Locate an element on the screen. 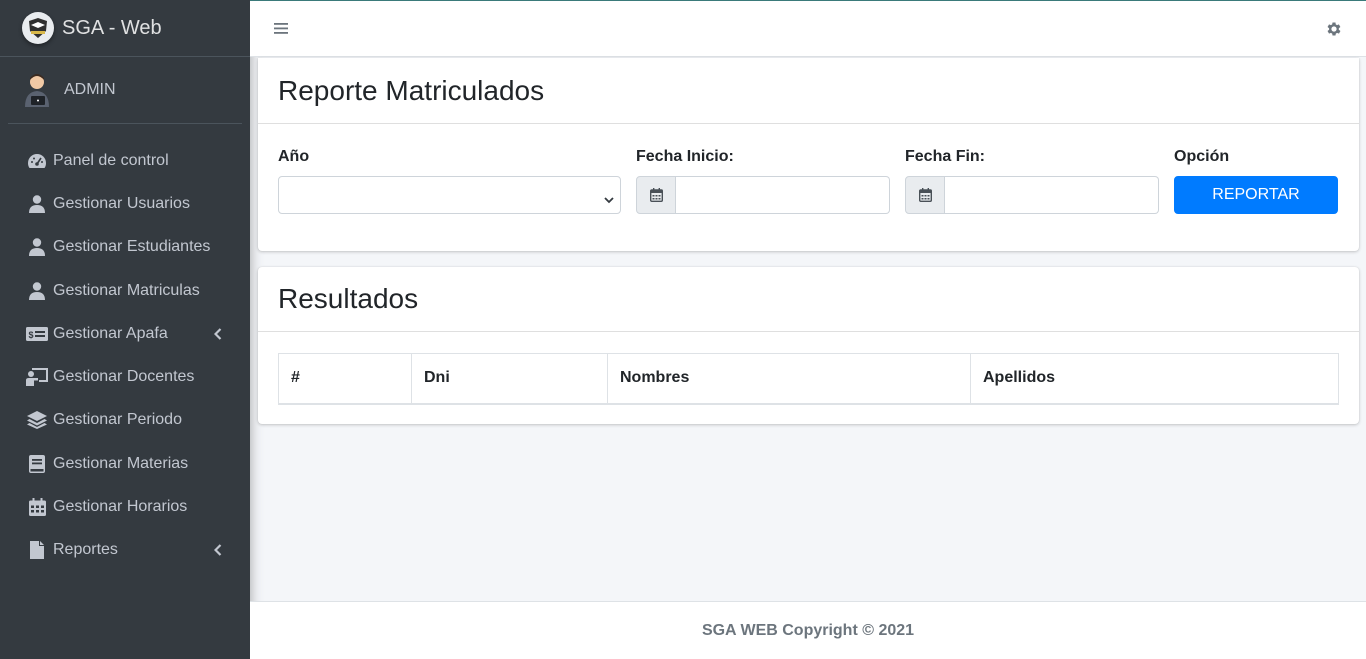 The height and width of the screenshot is (659, 1366). tachometer-icon is located at coordinates (37, 161).